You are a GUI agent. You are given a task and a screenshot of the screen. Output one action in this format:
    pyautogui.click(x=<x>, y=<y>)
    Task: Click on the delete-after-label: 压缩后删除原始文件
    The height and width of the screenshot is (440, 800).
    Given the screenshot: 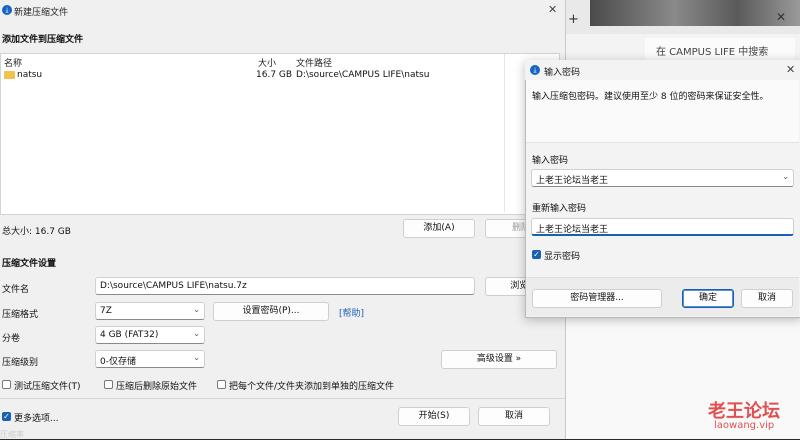 What is the action you would take?
    pyautogui.click(x=157, y=387)
    